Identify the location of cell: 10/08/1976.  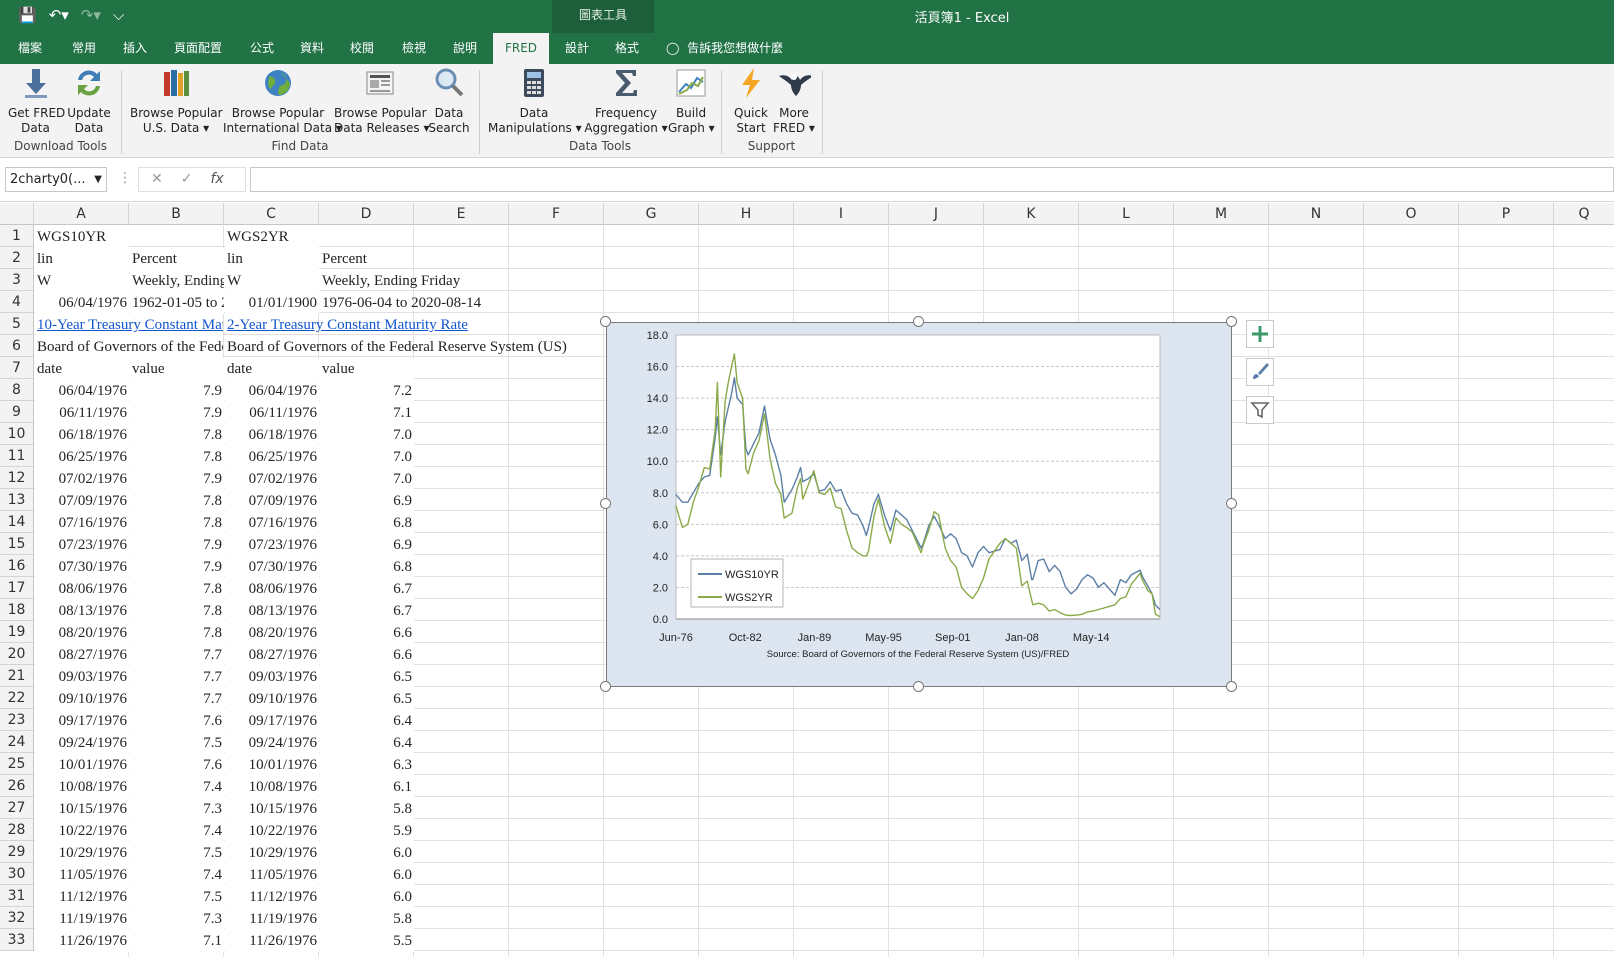
(82, 787).